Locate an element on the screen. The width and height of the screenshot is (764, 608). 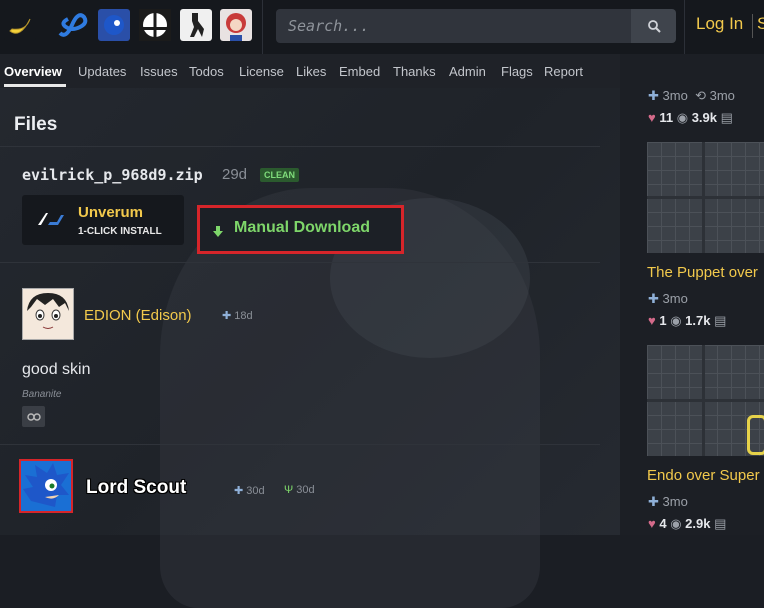
comment-edited-value: 30d is located at coordinates (305, 490).